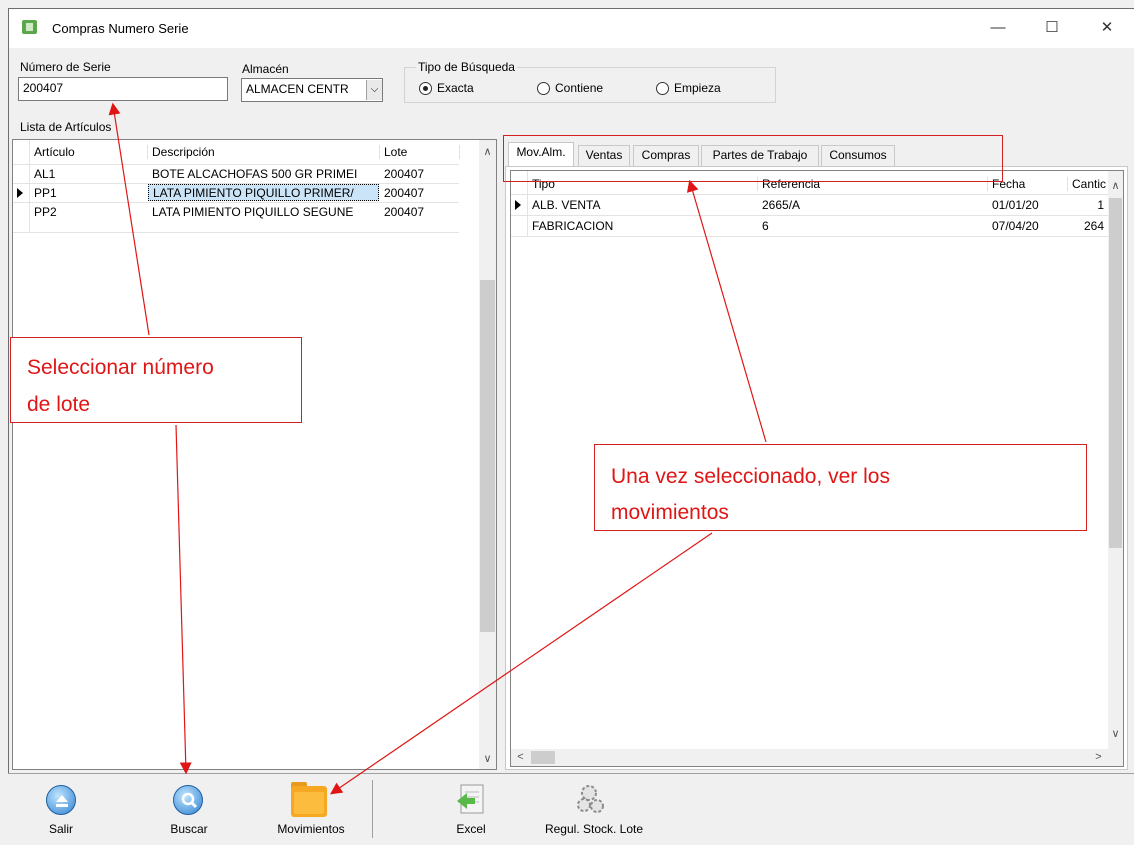  What do you see at coordinates (129, 219) in the screenshot?
I see `arrow-to-serial` at bounding box center [129, 219].